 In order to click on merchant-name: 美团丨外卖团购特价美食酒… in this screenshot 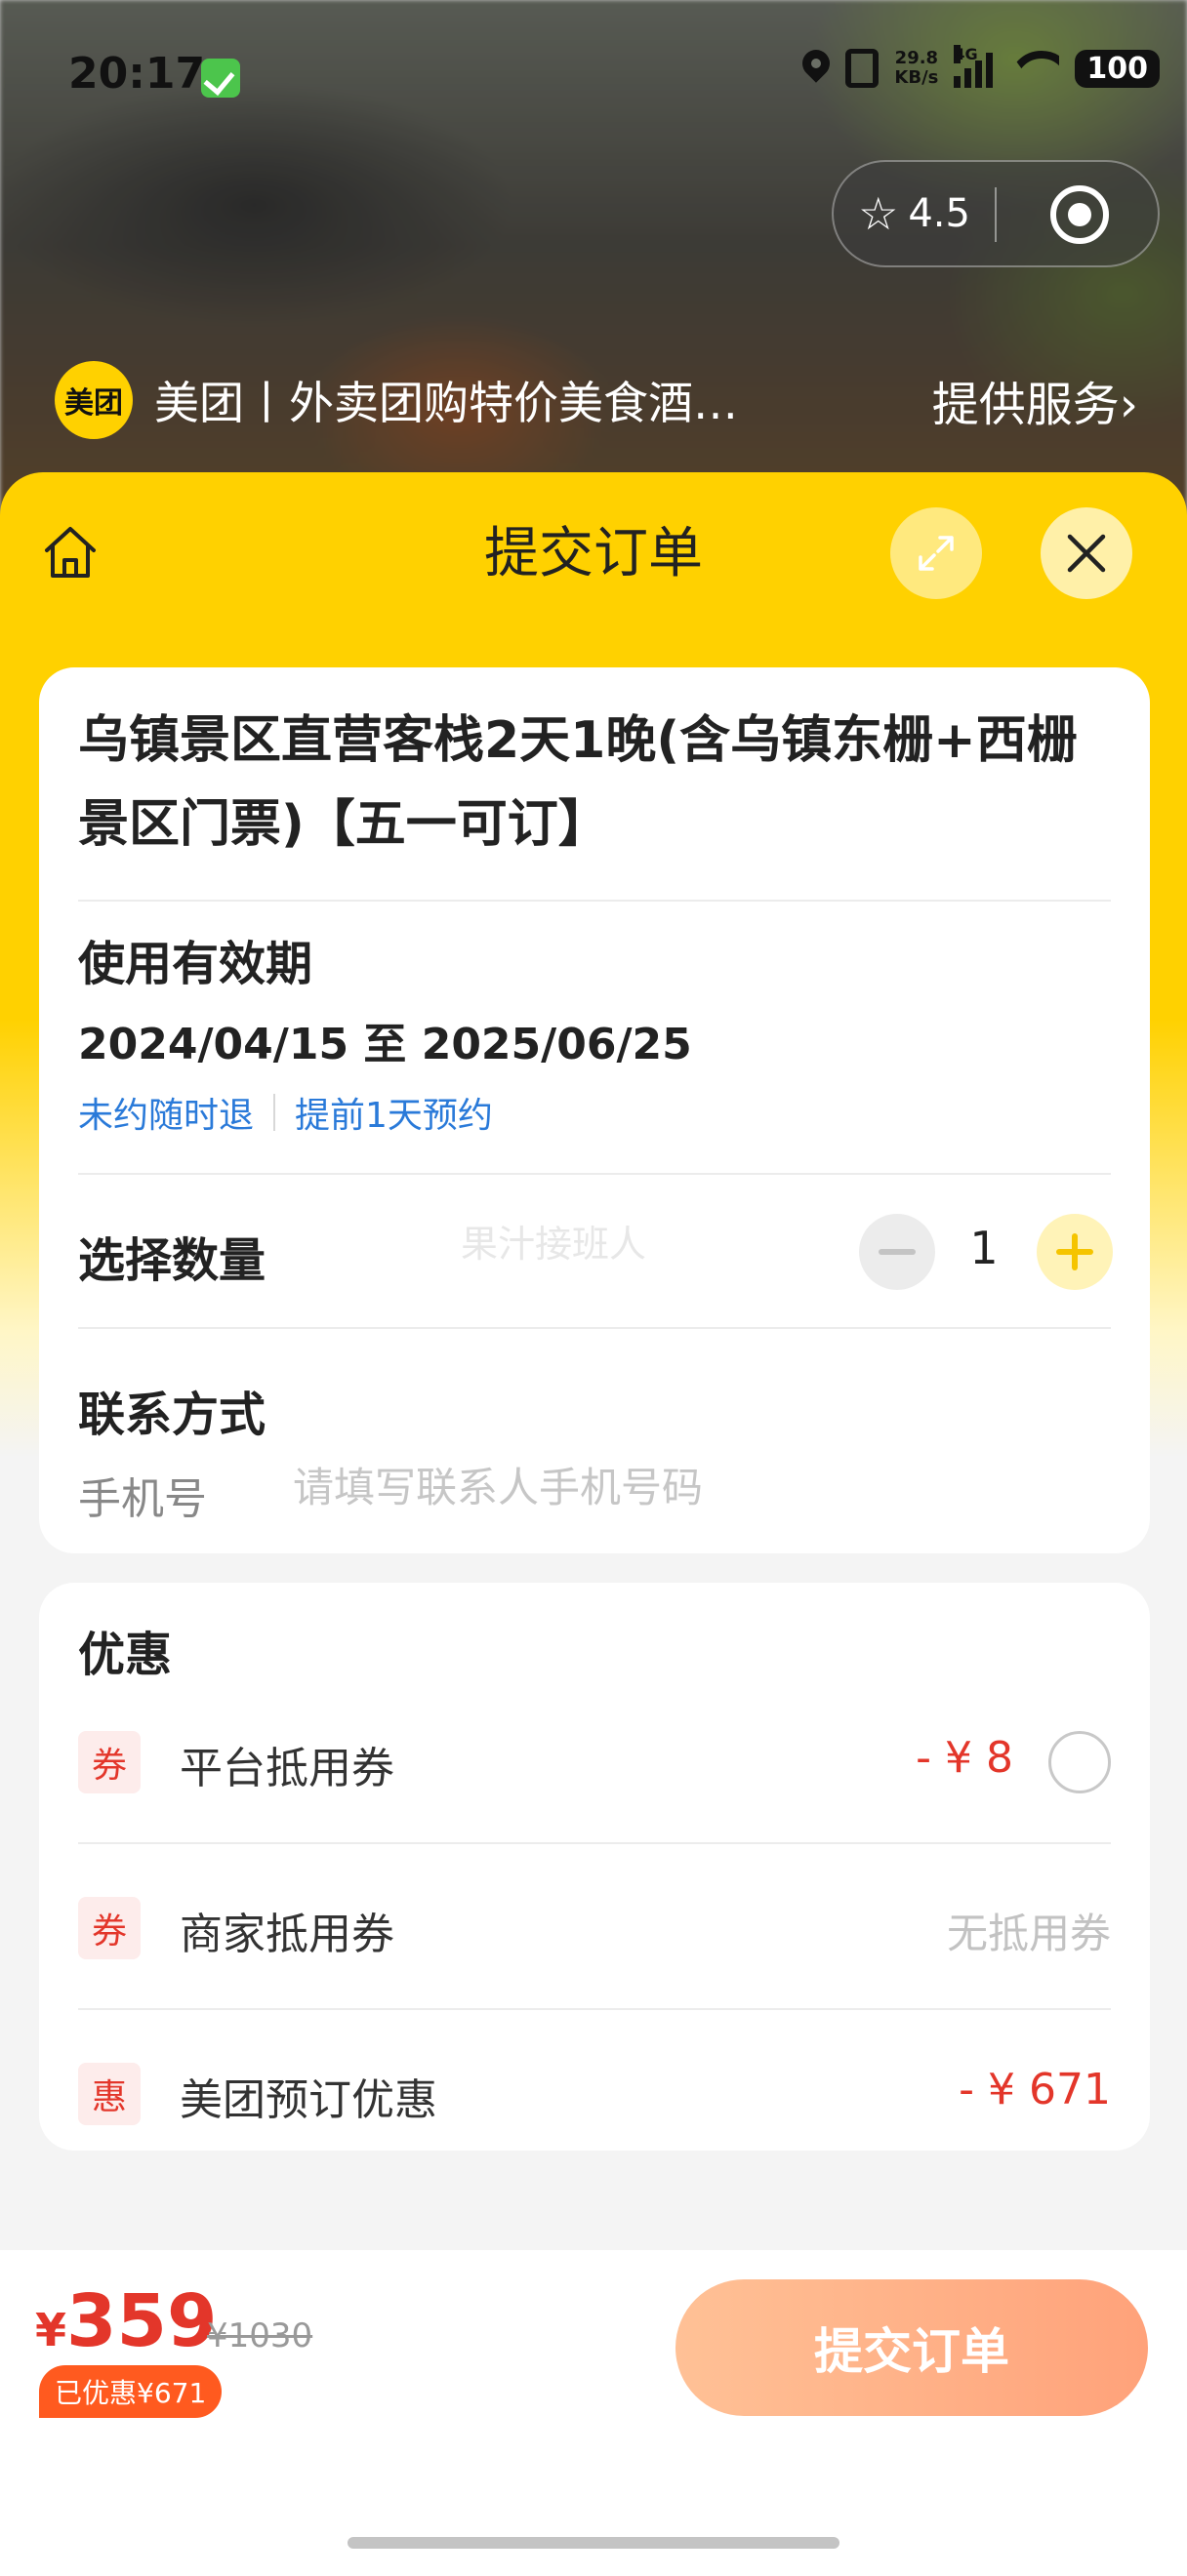, I will do `click(446, 403)`.